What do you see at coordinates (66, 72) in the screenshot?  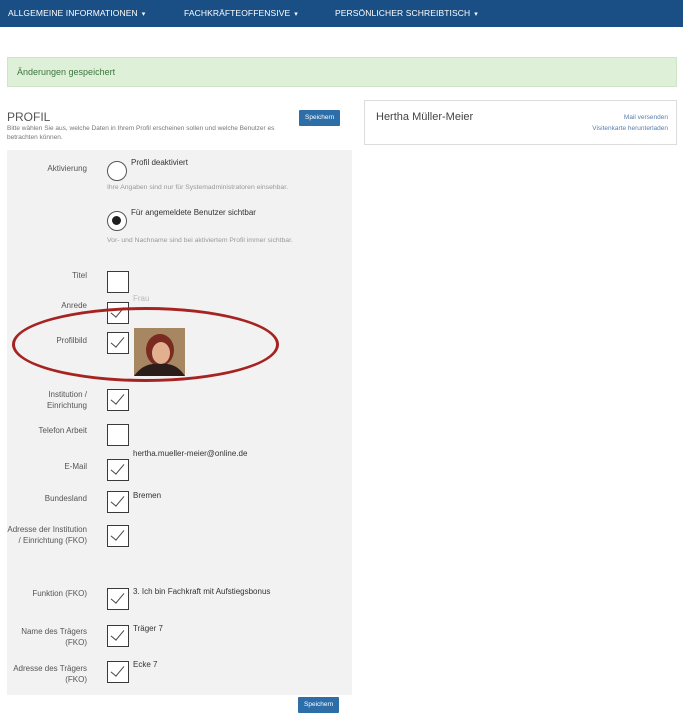 I see `alert-text: Änderungen gespeichert` at bounding box center [66, 72].